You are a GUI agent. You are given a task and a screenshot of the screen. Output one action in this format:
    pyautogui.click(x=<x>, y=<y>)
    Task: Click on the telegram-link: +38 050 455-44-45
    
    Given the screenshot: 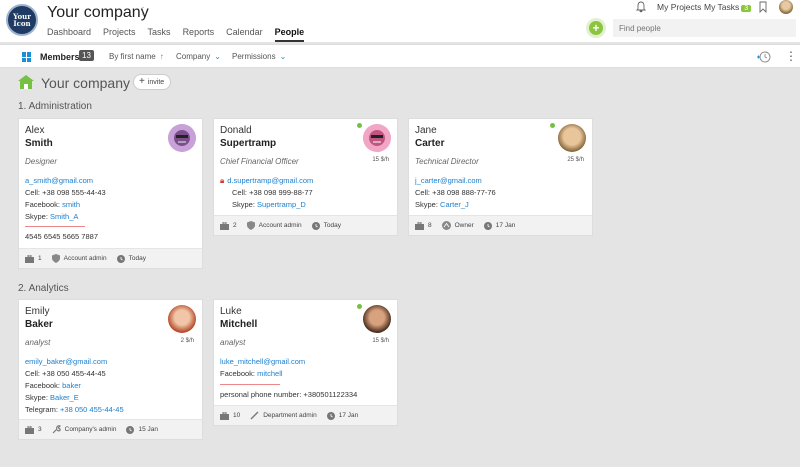 What is the action you would take?
    pyautogui.click(x=92, y=409)
    